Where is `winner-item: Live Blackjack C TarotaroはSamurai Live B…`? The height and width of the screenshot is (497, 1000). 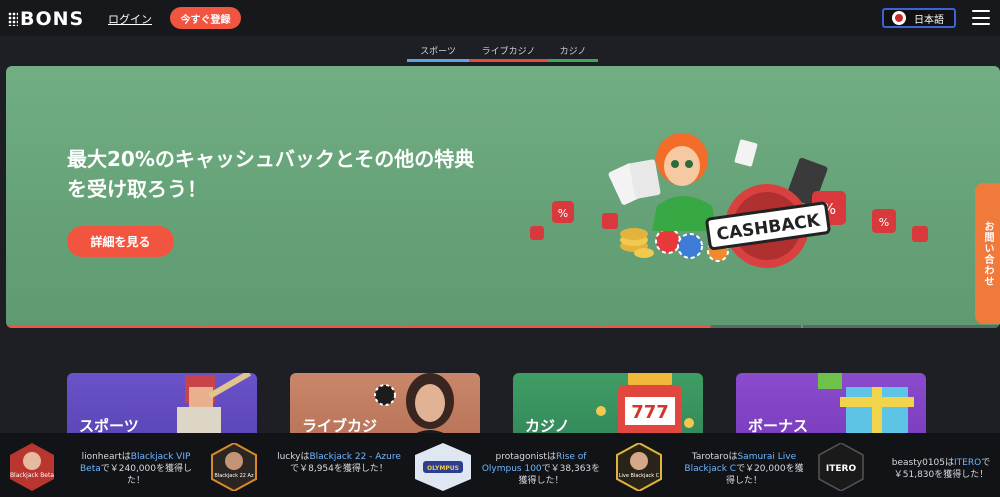 winner-item: Live Blackjack C TarotaroはSamurai Live B… is located at coordinates (710, 468).